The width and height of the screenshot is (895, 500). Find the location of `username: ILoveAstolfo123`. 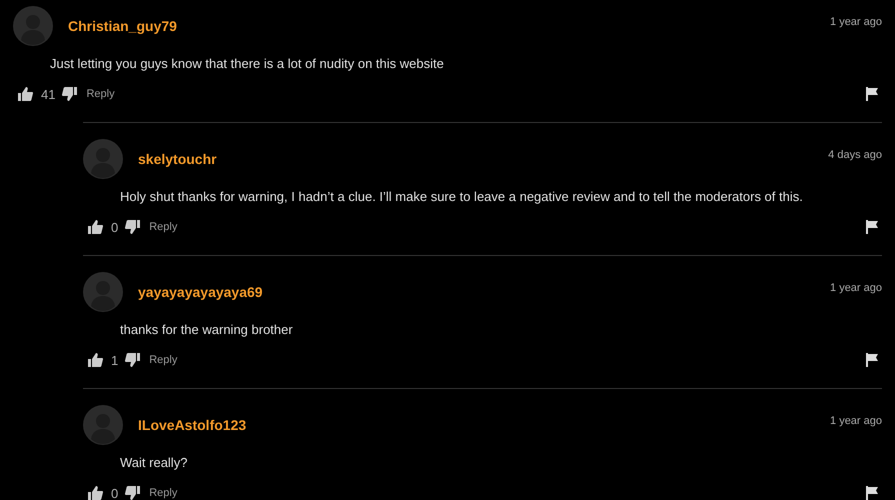

username: ILoveAstolfo123 is located at coordinates (192, 425).